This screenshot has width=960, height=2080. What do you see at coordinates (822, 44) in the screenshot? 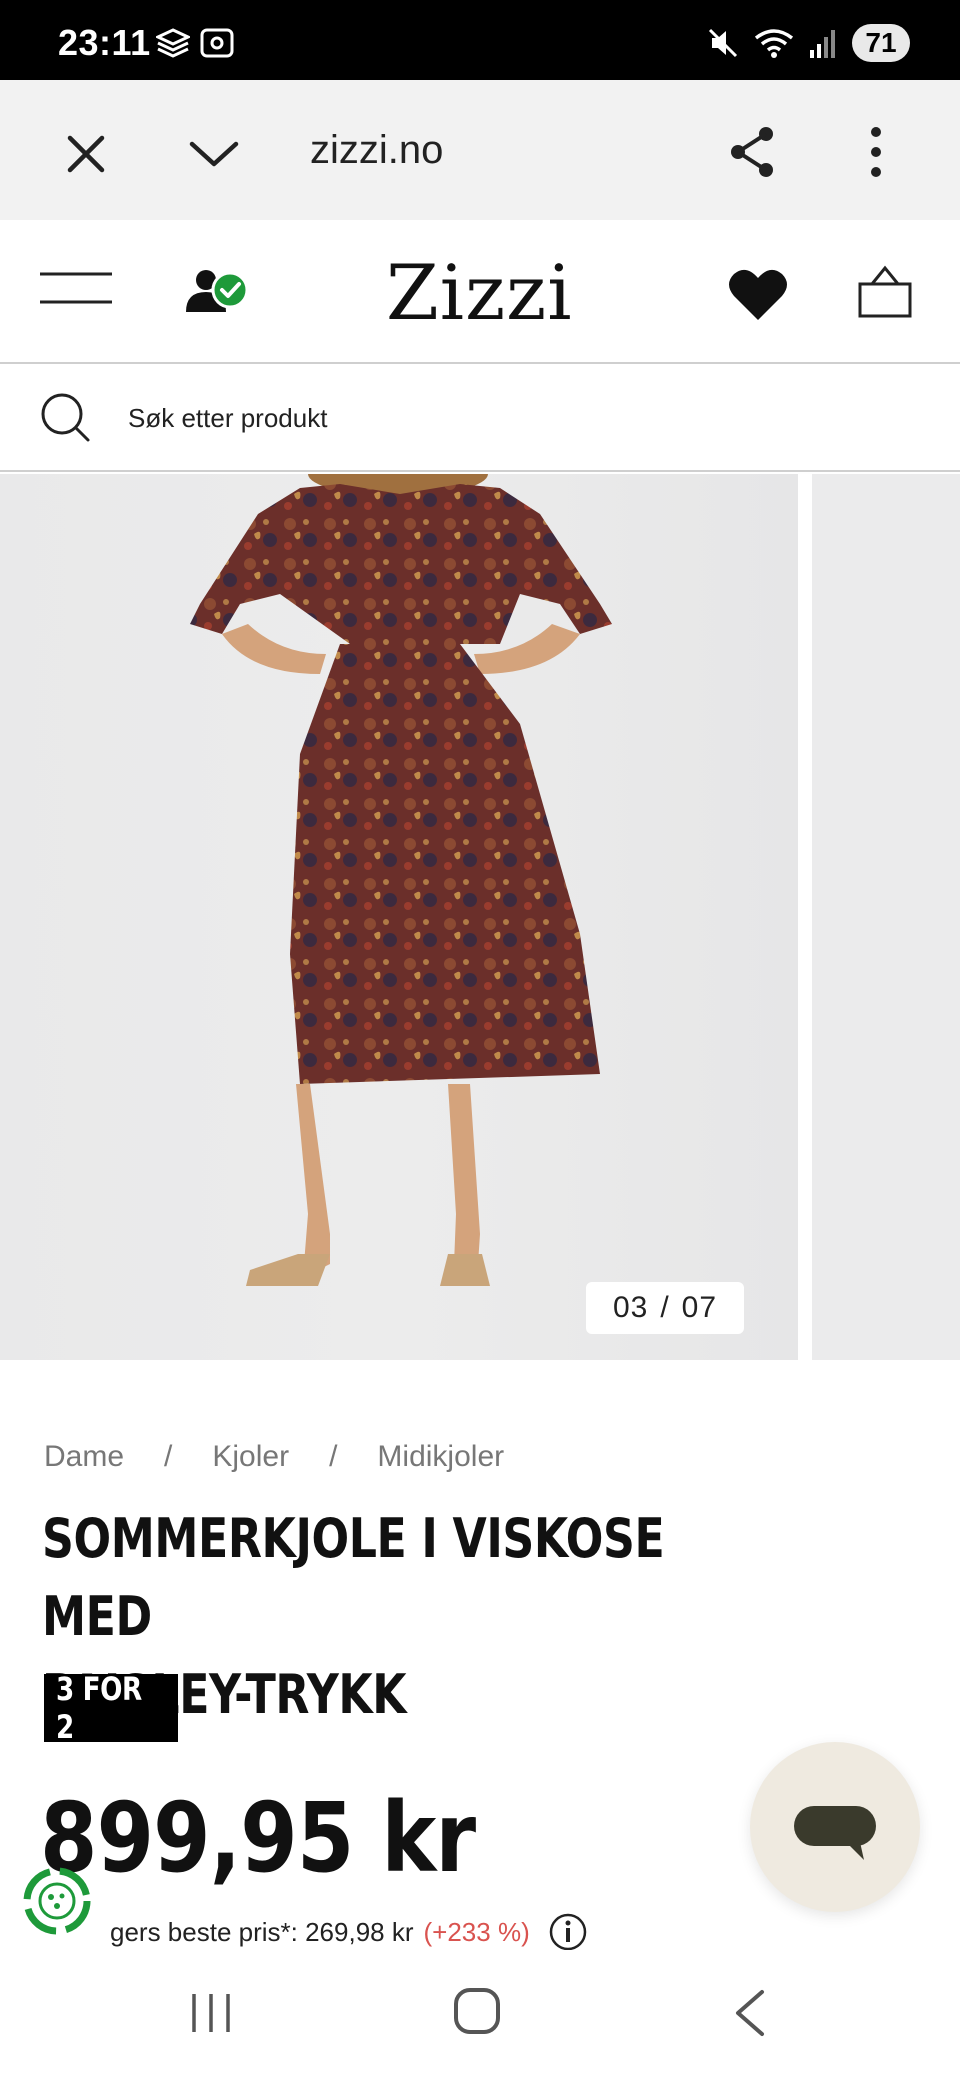
I see `signal-icon` at bounding box center [822, 44].